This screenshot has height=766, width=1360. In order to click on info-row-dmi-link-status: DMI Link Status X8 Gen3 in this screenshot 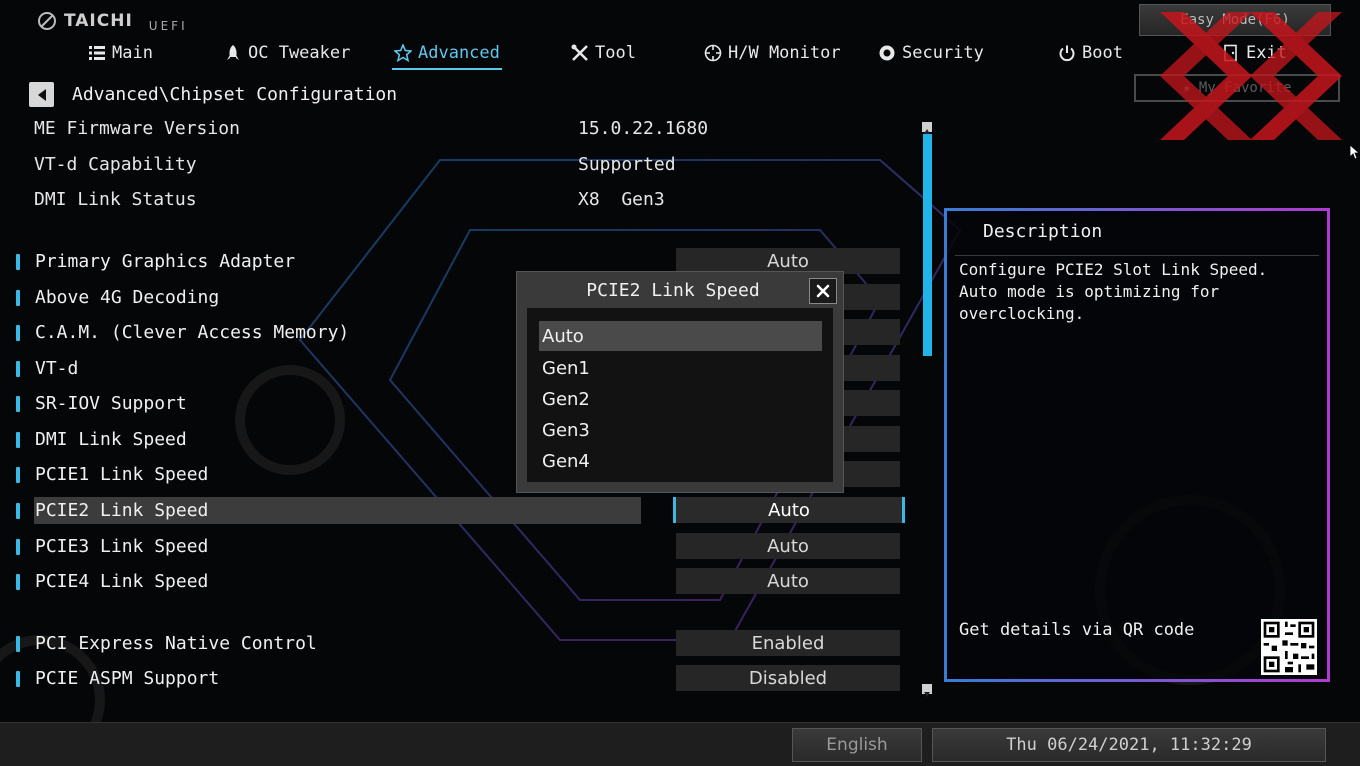, I will do `click(384, 201)`.